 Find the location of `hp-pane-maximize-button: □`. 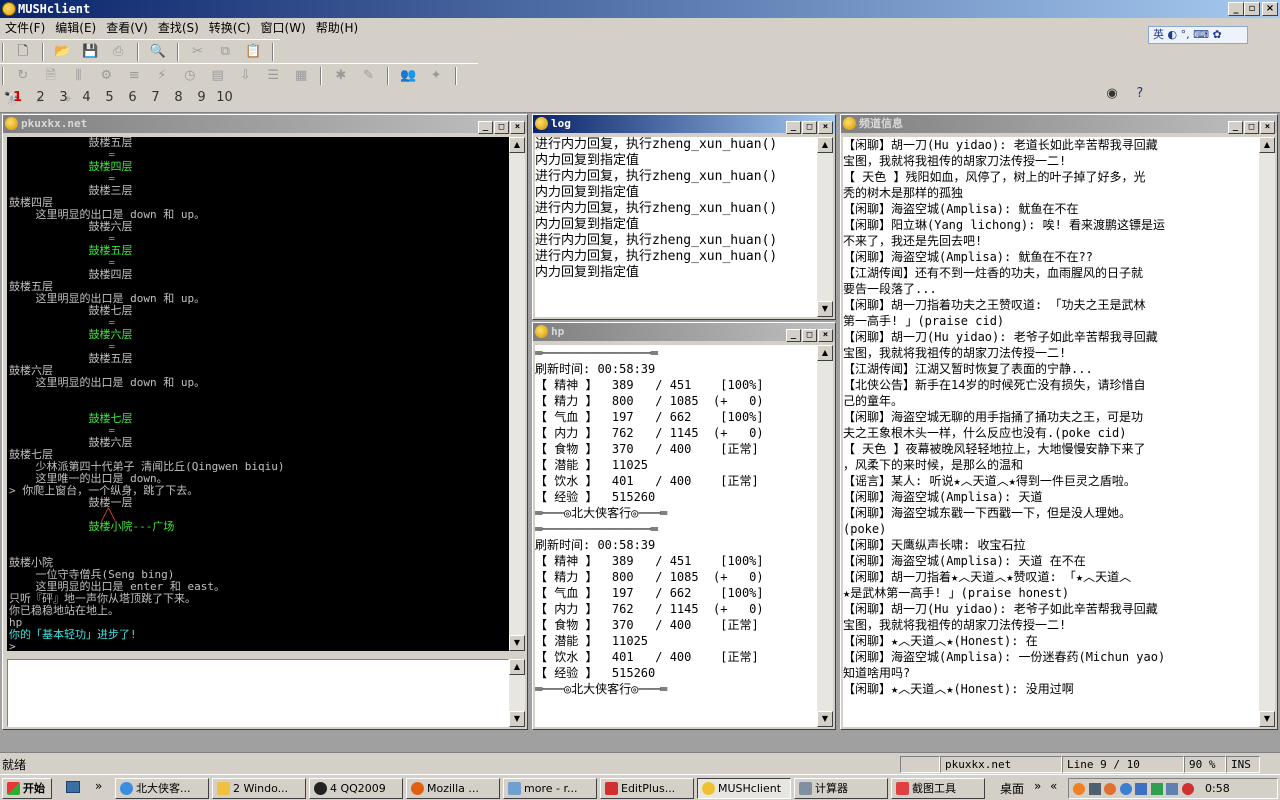

hp-pane-maximize-button: □ is located at coordinates (809, 335).